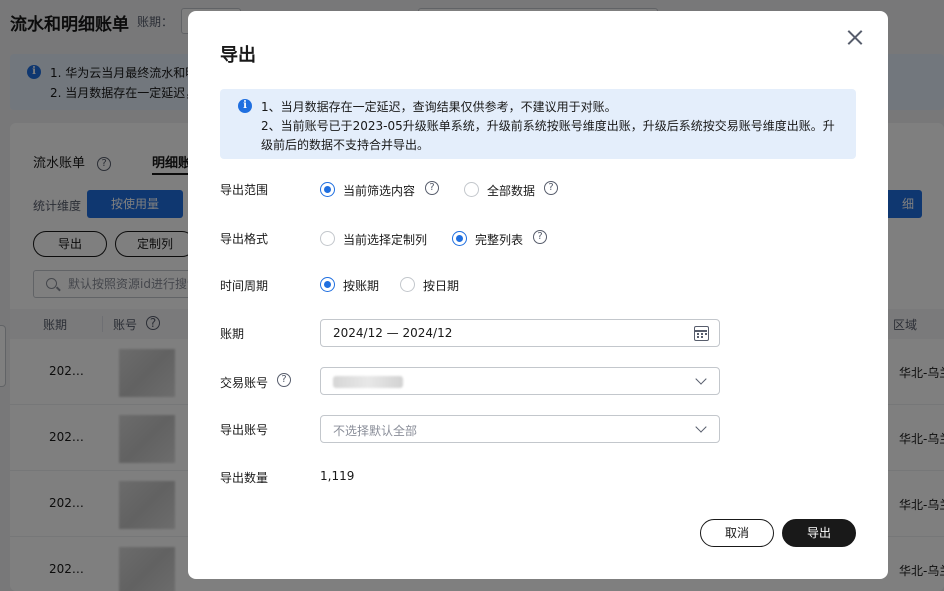 The width and height of the screenshot is (944, 591). What do you see at coordinates (385, 239) in the screenshot?
I see `format-option-label: 当前选择定制列` at bounding box center [385, 239].